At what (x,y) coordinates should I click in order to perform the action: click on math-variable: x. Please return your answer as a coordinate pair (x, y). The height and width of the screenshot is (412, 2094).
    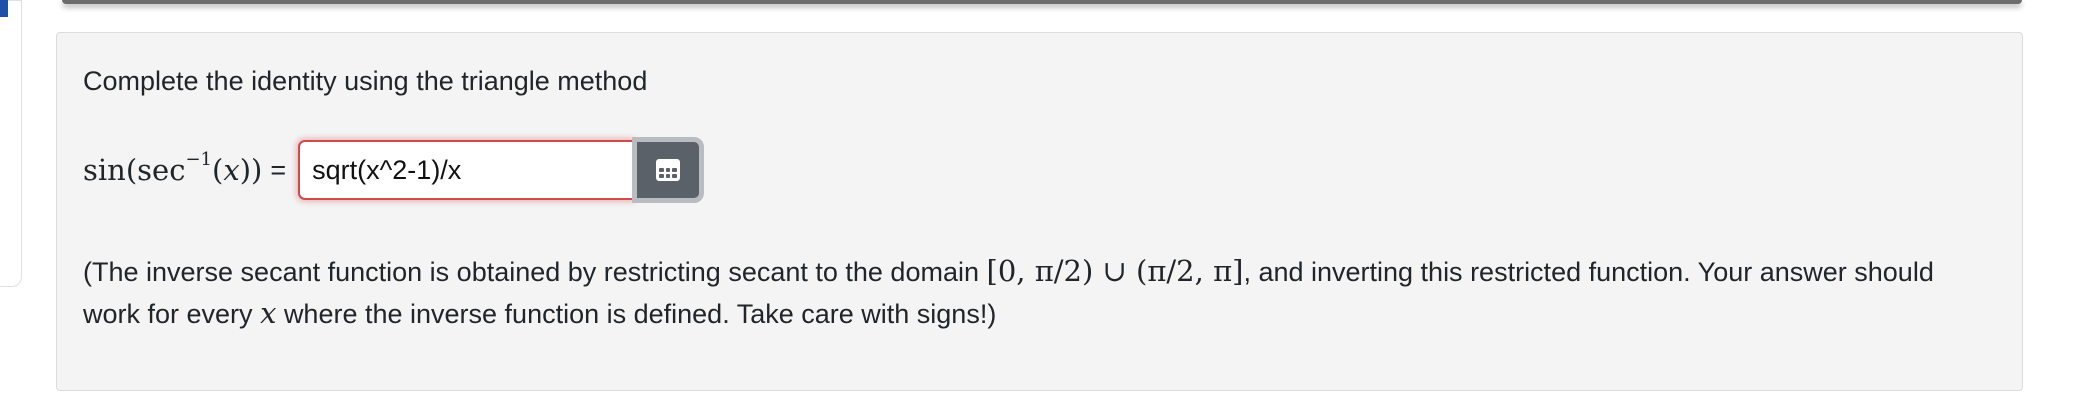
    Looking at the image, I should click on (231, 170).